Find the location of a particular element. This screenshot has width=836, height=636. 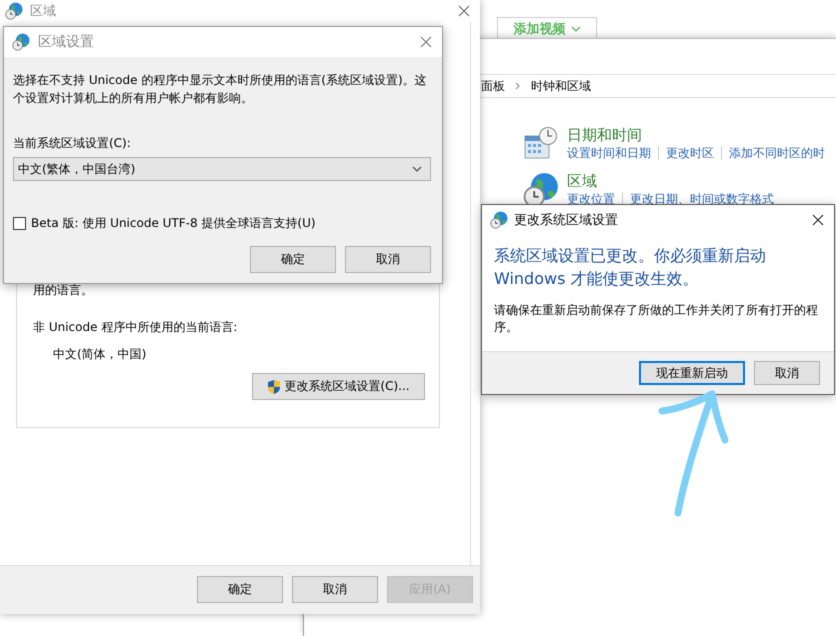

category-link: 设置时间和日期 is located at coordinates (612, 153).